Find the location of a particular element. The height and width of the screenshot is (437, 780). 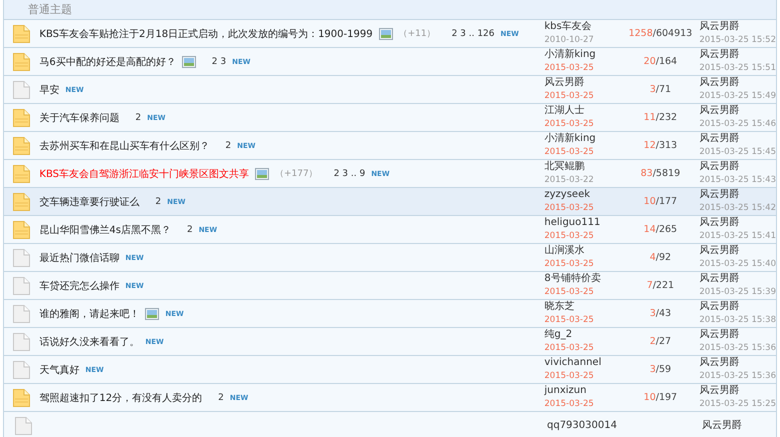

author-name: 江湖人士 is located at coordinates (584, 111).